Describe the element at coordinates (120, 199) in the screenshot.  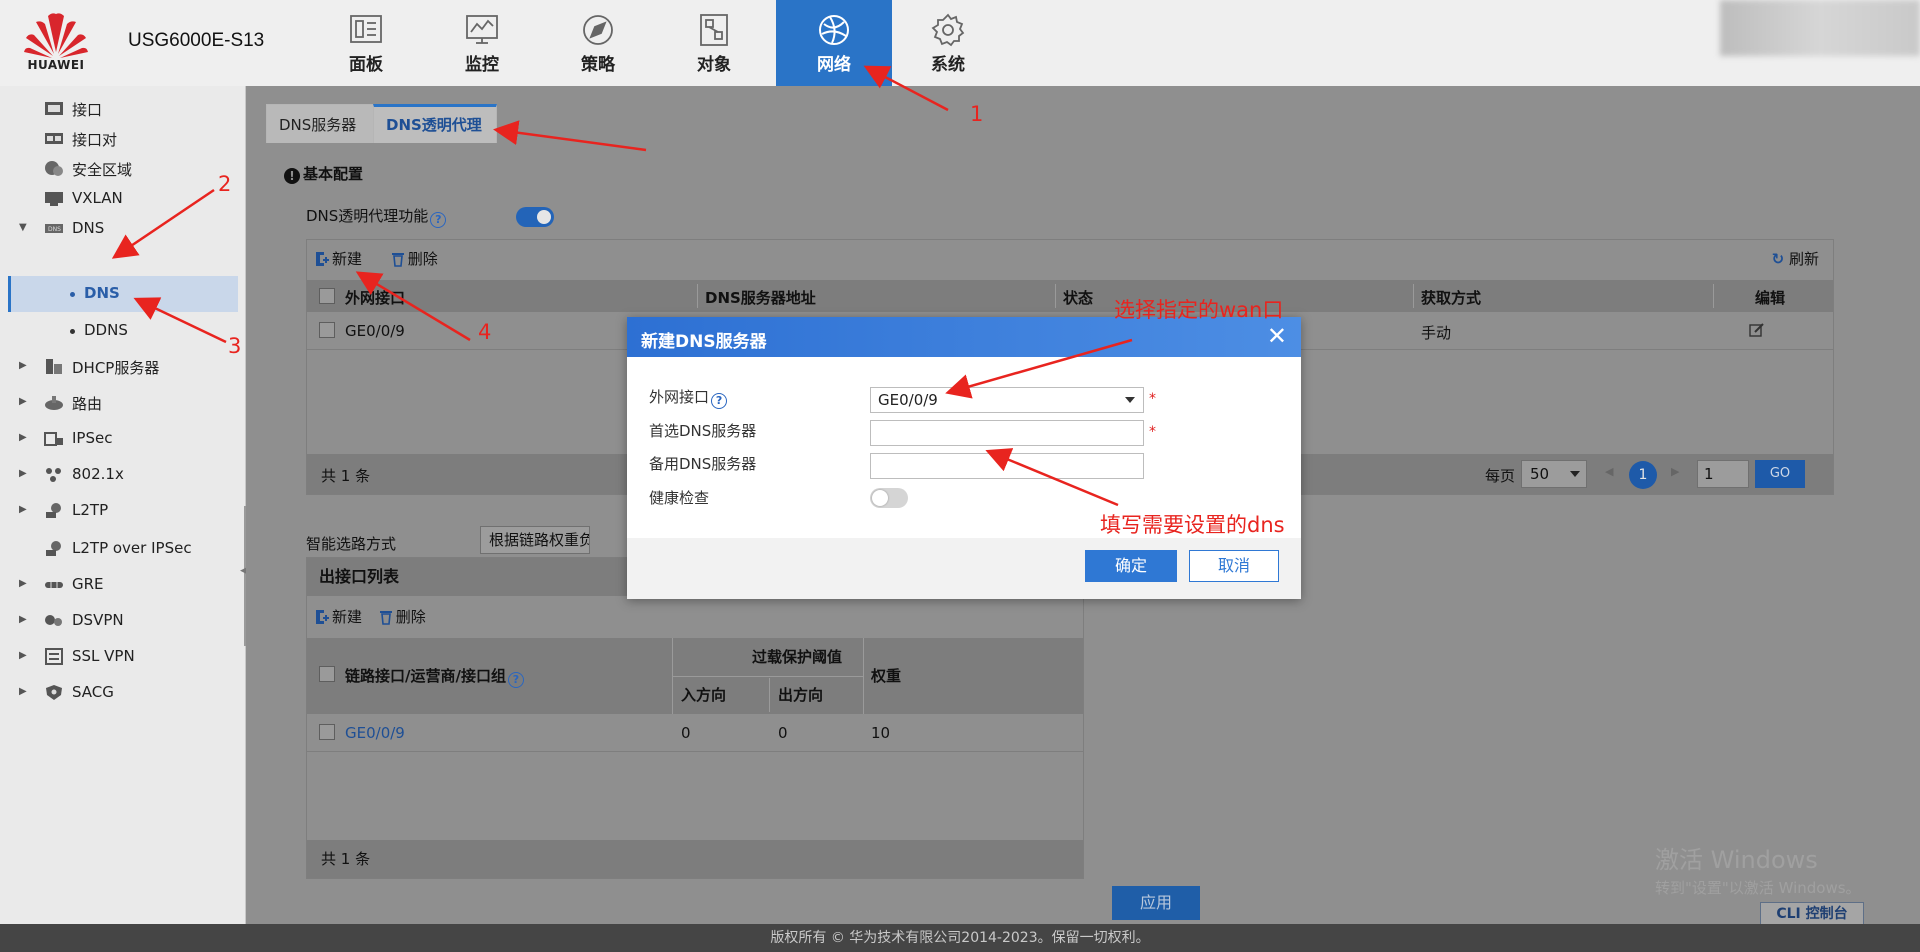
I see `sidebar-item-vxlan: VXLAN` at that location.